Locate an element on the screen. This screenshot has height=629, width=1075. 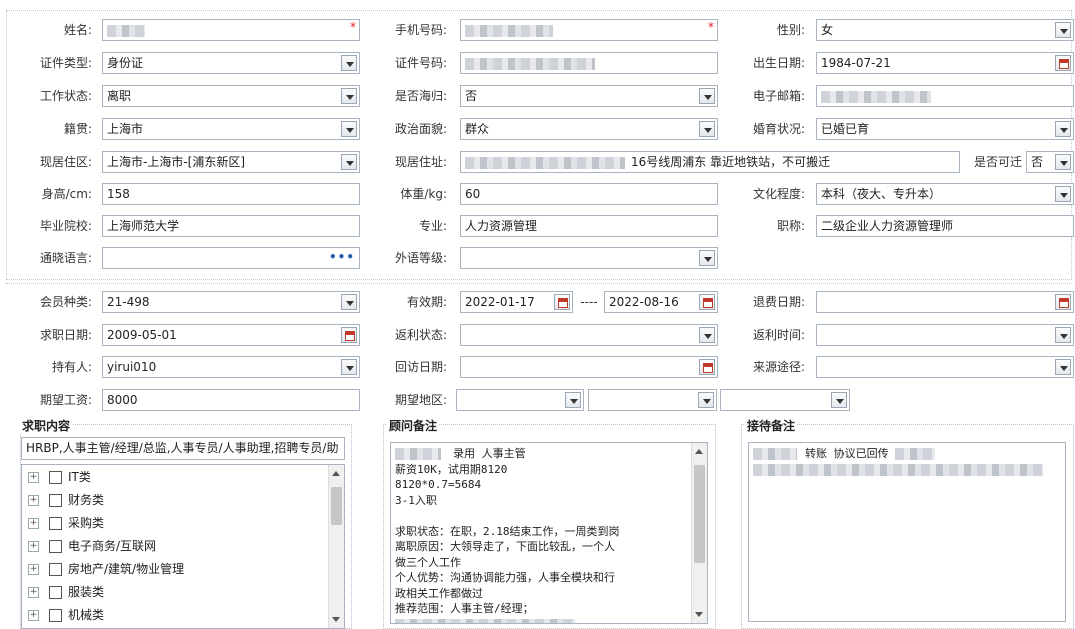
tree-item: + 电子商务/互联网 is located at coordinates (92, 546).